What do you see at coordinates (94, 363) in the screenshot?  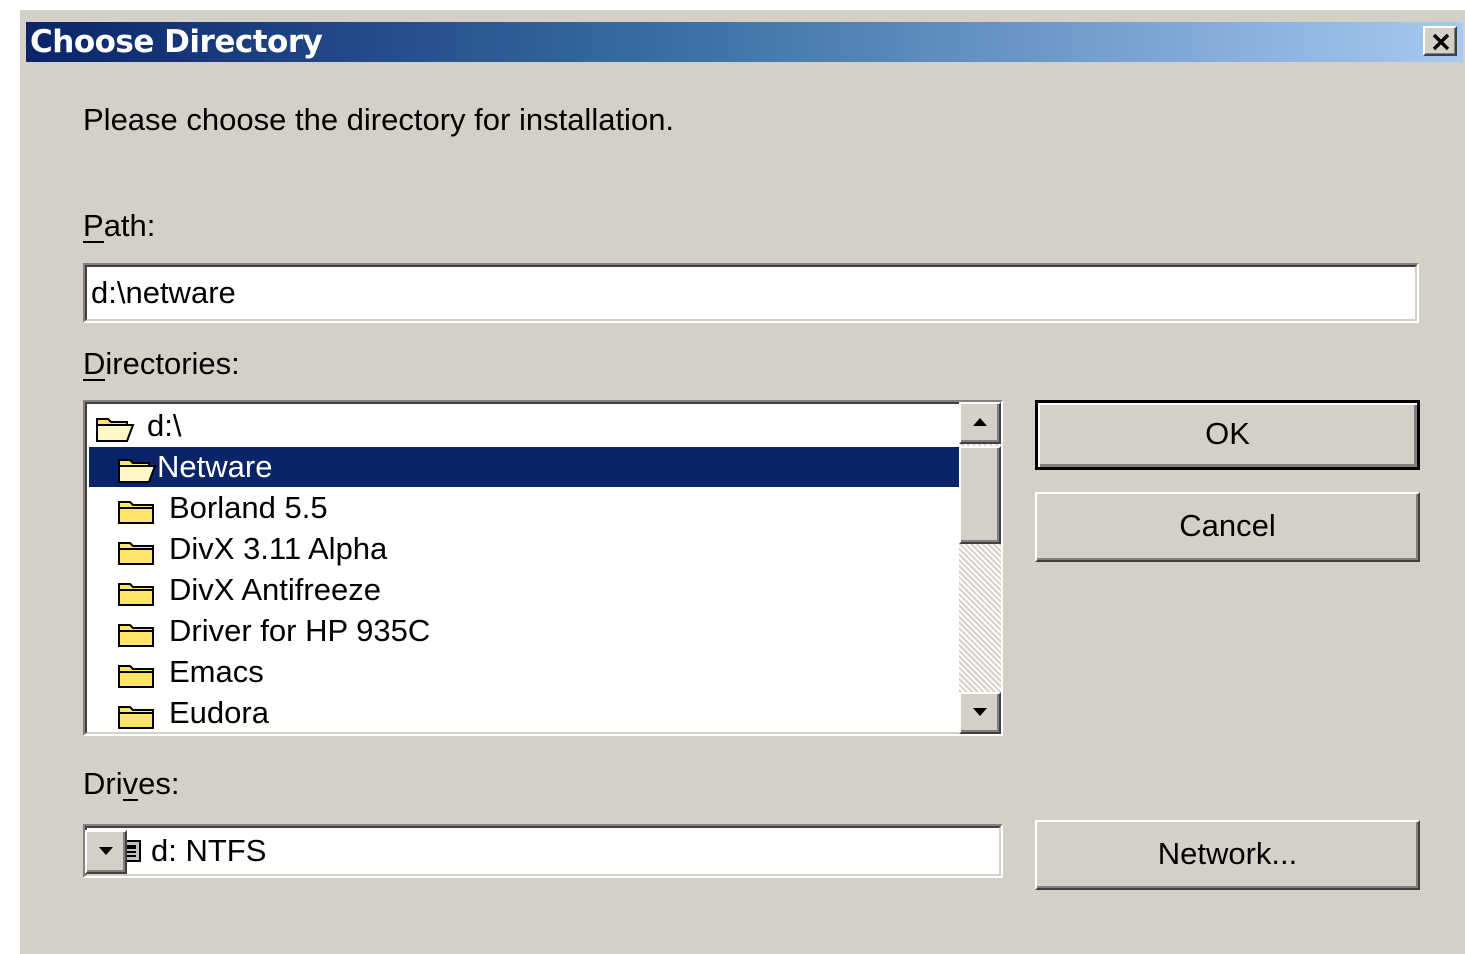 I see `directories-label-mnemonic: D` at bounding box center [94, 363].